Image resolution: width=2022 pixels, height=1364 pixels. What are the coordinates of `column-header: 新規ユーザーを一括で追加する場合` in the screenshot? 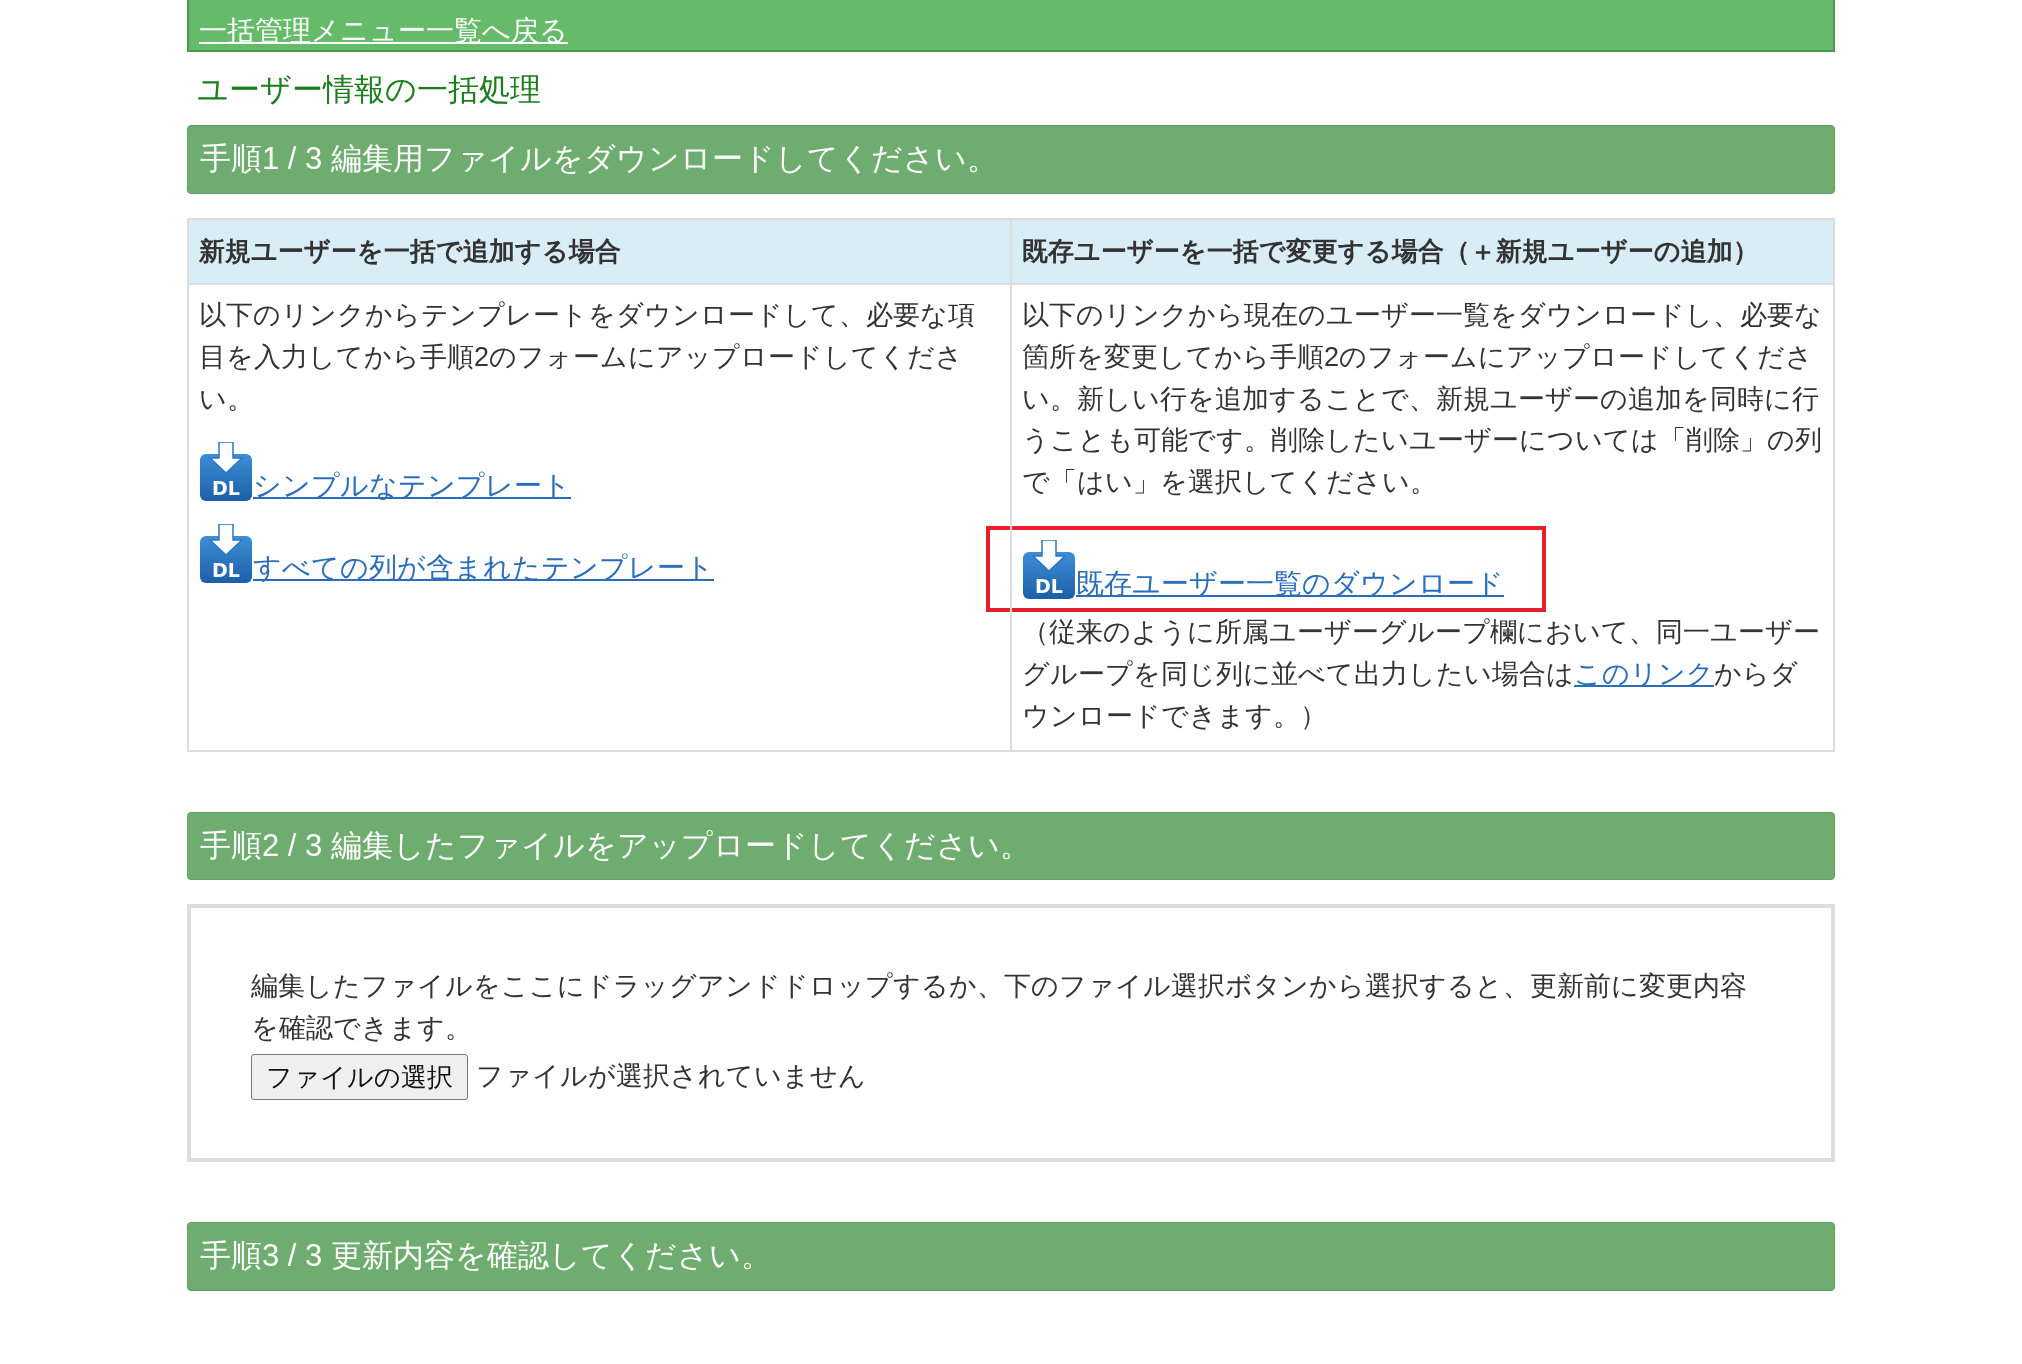 It's located at (599, 251).